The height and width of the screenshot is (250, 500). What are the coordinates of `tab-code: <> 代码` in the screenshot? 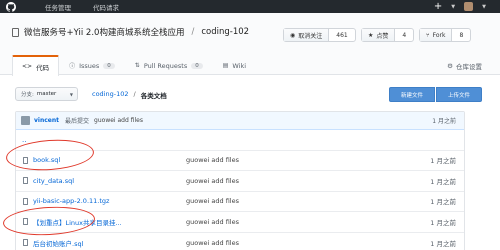 It's located at (36, 65).